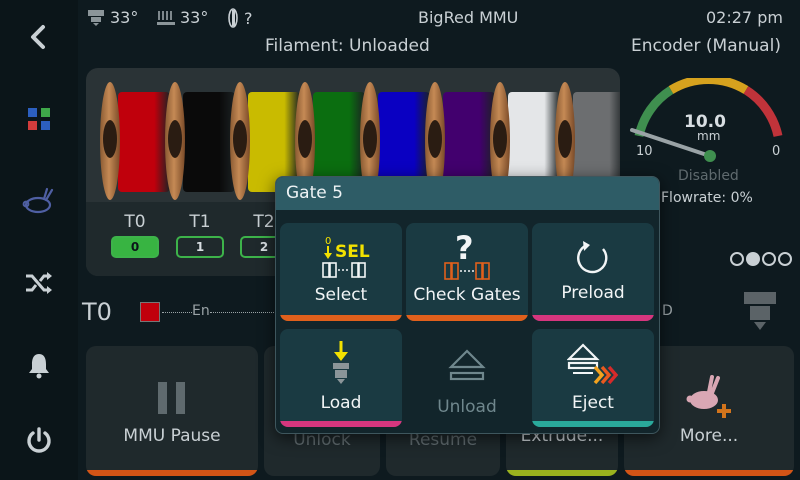 The image size is (800, 480). What do you see at coordinates (112, 17) in the screenshot?
I see `extruder-temp: 33°` at bounding box center [112, 17].